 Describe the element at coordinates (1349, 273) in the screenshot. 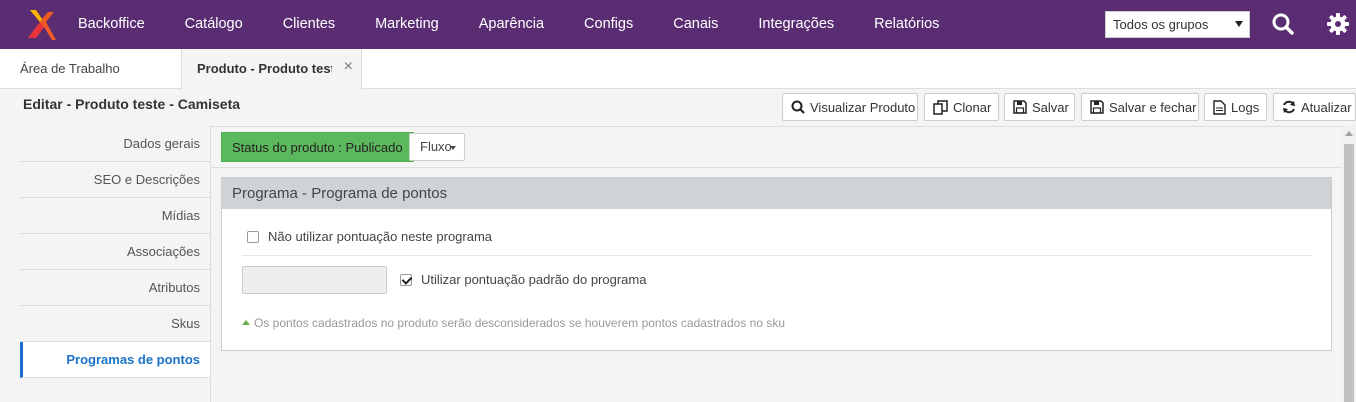

I see `scrollbar-thumb` at that location.